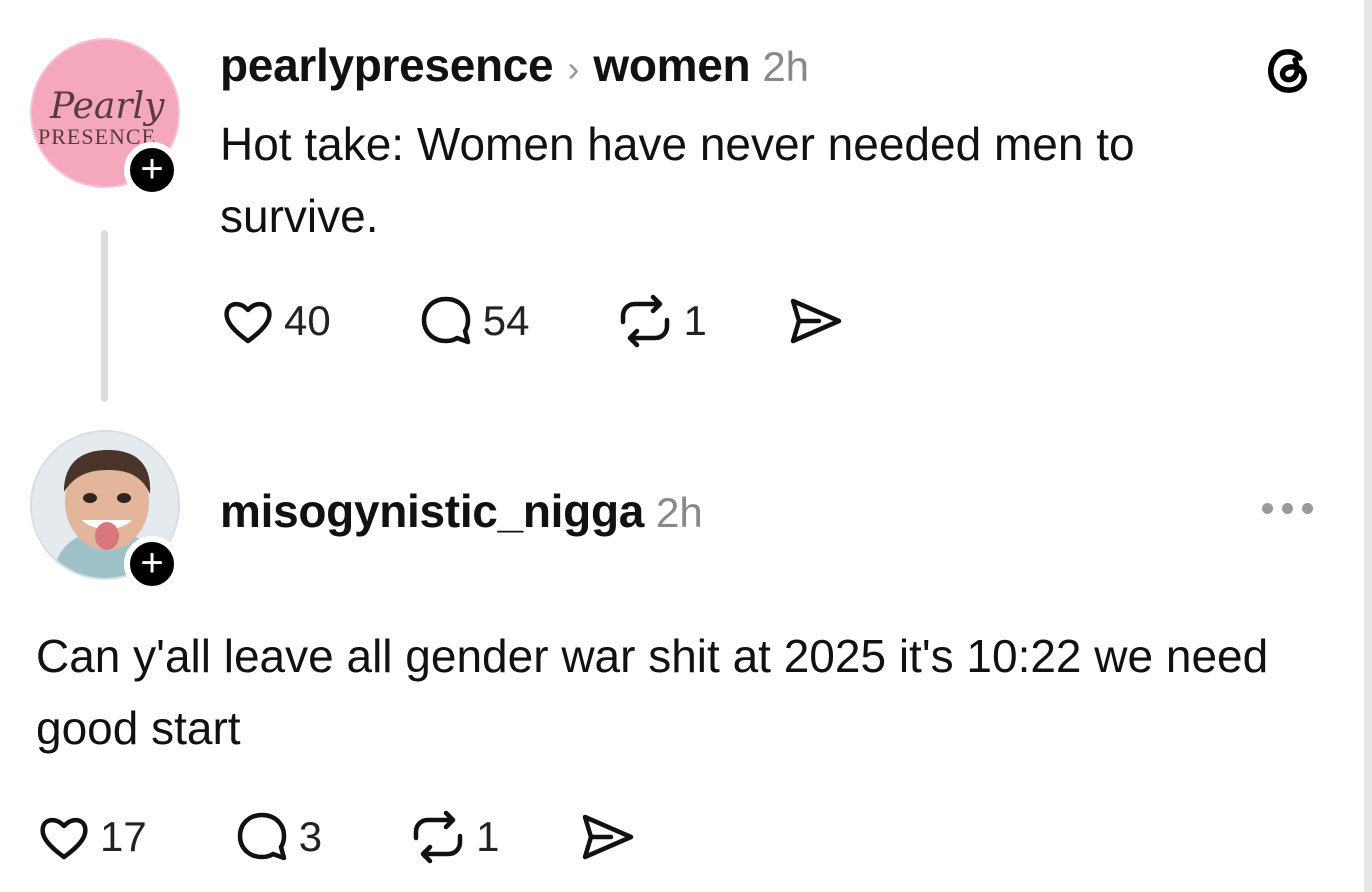  Describe the element at coordinates (104, 316) in the screenshot. I see `thread-line` at that location.